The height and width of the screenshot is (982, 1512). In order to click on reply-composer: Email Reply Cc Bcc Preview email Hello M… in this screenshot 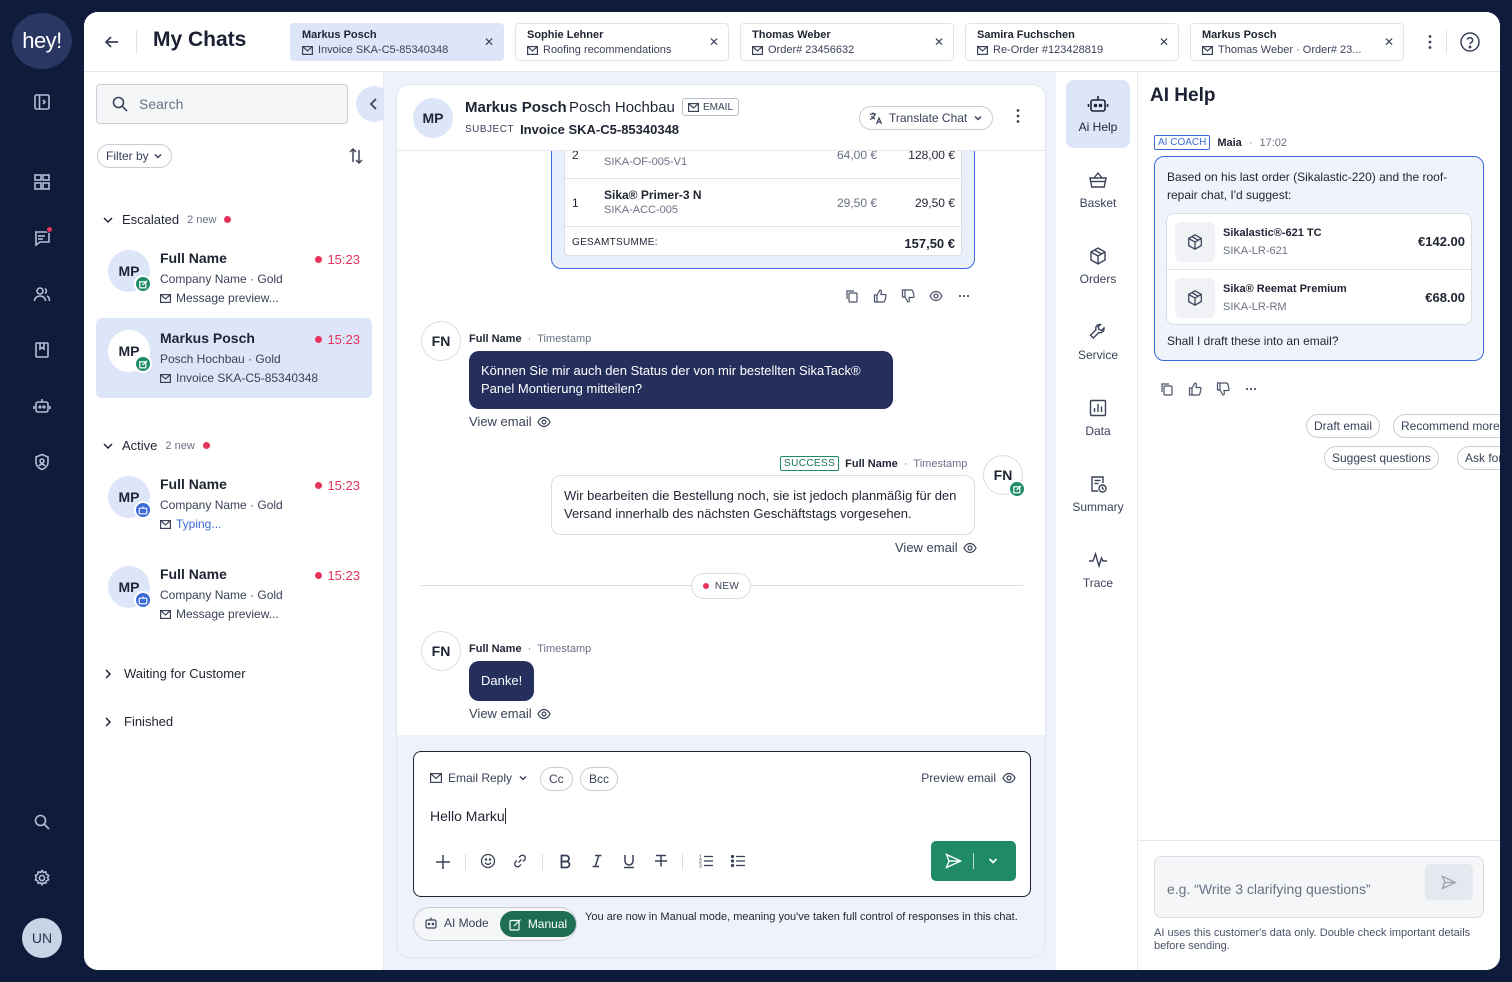, I will do `click(722, 824)`.